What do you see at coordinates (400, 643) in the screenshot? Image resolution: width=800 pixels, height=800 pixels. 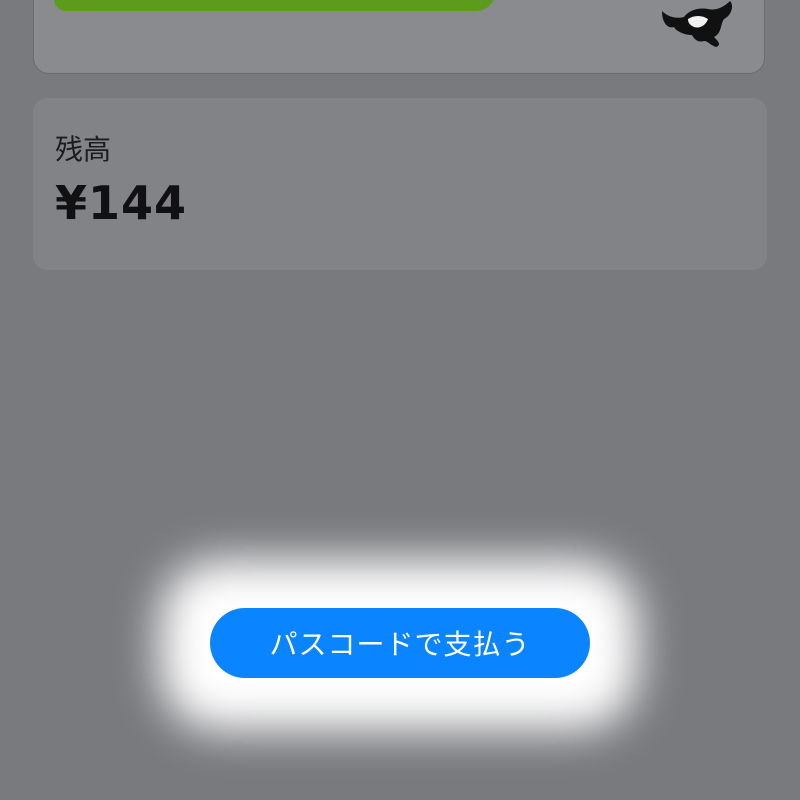 I see `pay-with-passcode-button: パスコードで支払う` at bounding box center [400, 643].